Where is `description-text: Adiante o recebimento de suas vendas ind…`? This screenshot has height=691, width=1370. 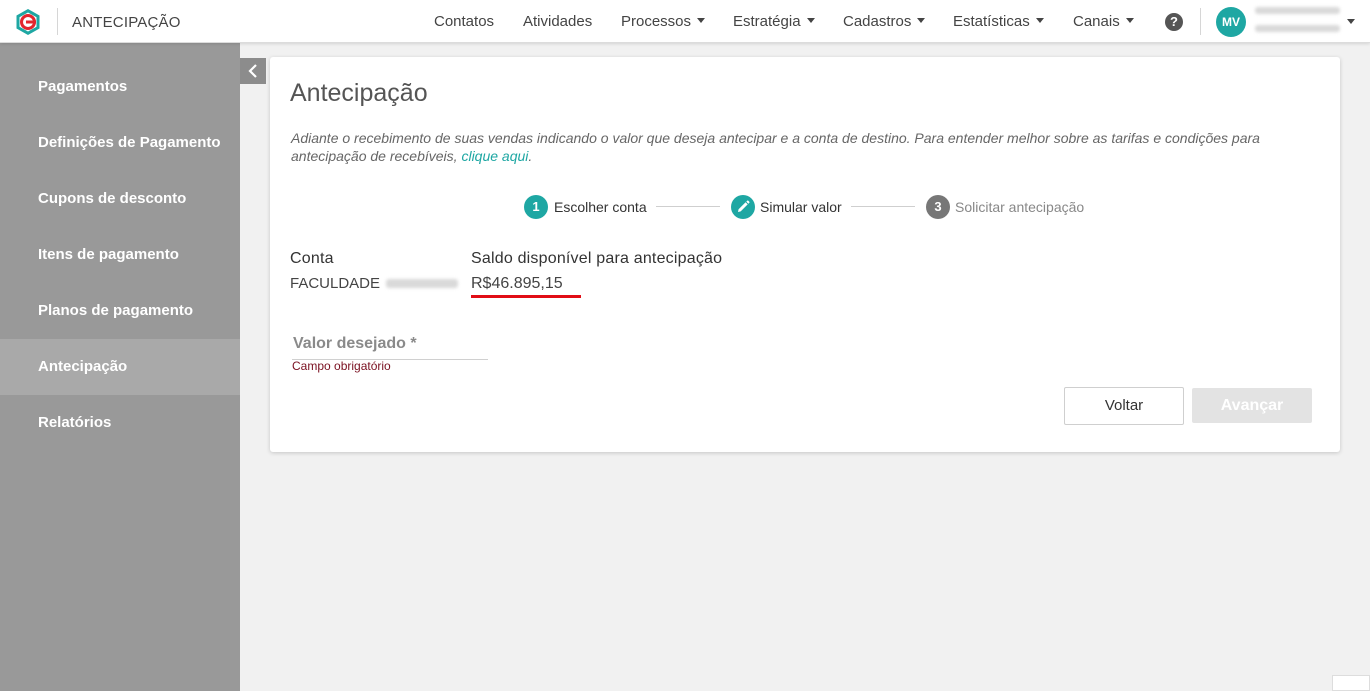 description-text: Adiante o recebimento de suas vendas ind… is located at coordinates (775, 147).